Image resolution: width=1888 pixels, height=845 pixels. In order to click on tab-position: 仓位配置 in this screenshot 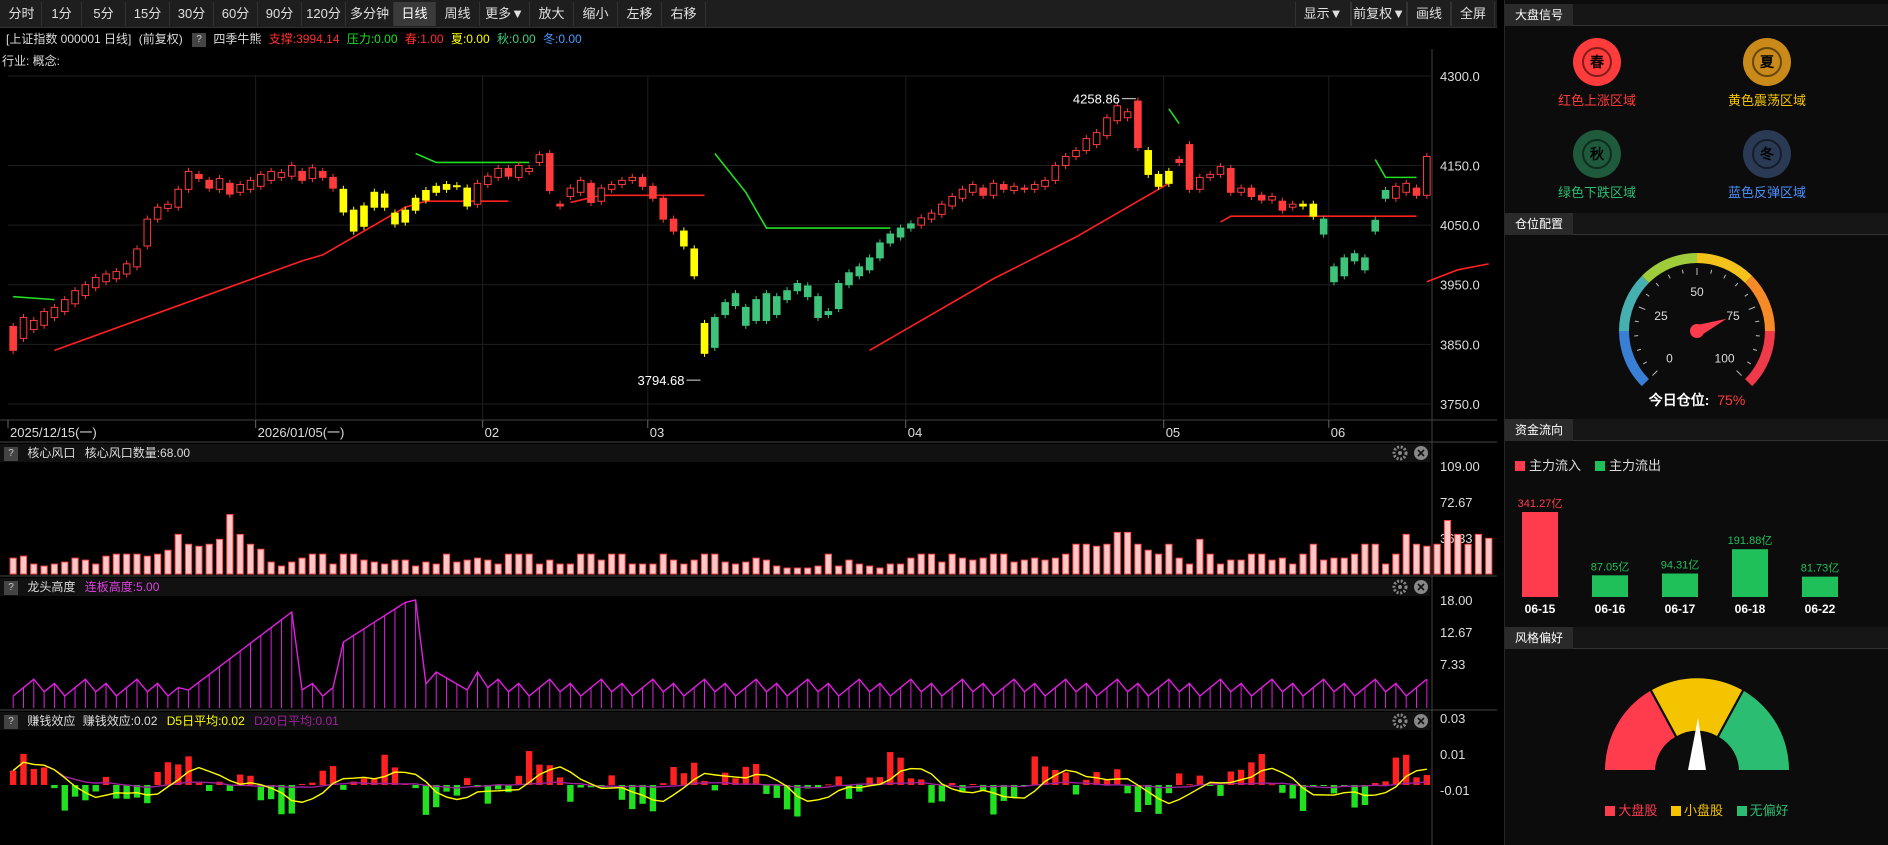, I will do `click(1539, 224)`.